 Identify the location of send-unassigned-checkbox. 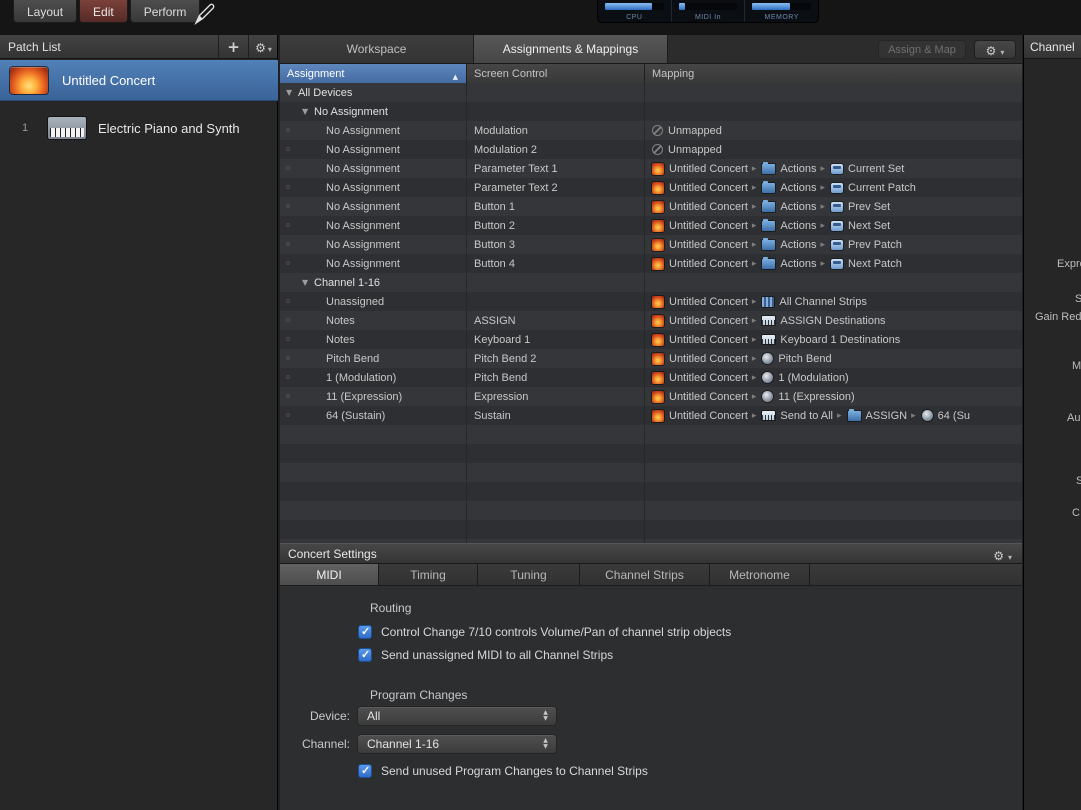
(365, 655).